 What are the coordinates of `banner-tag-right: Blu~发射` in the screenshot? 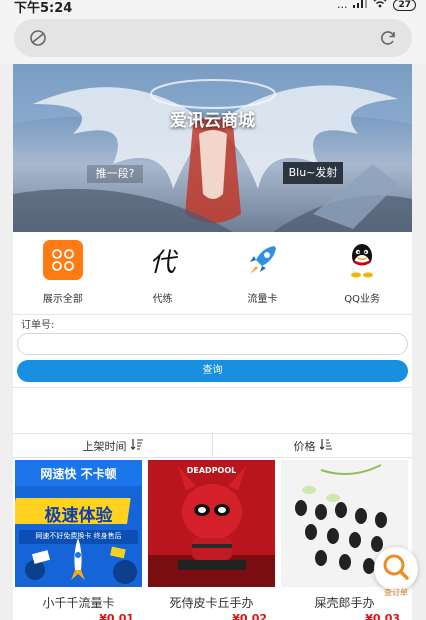 It's located at (313, 173).